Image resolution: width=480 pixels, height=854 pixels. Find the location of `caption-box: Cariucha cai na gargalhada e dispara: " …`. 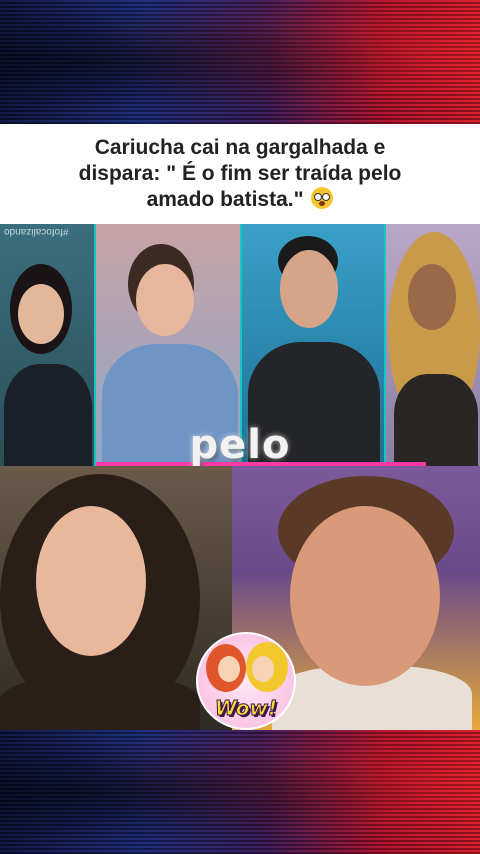

caption-box: Cariucha cai na gargalhada e dispara: " … is located at coordinates (240, 174).